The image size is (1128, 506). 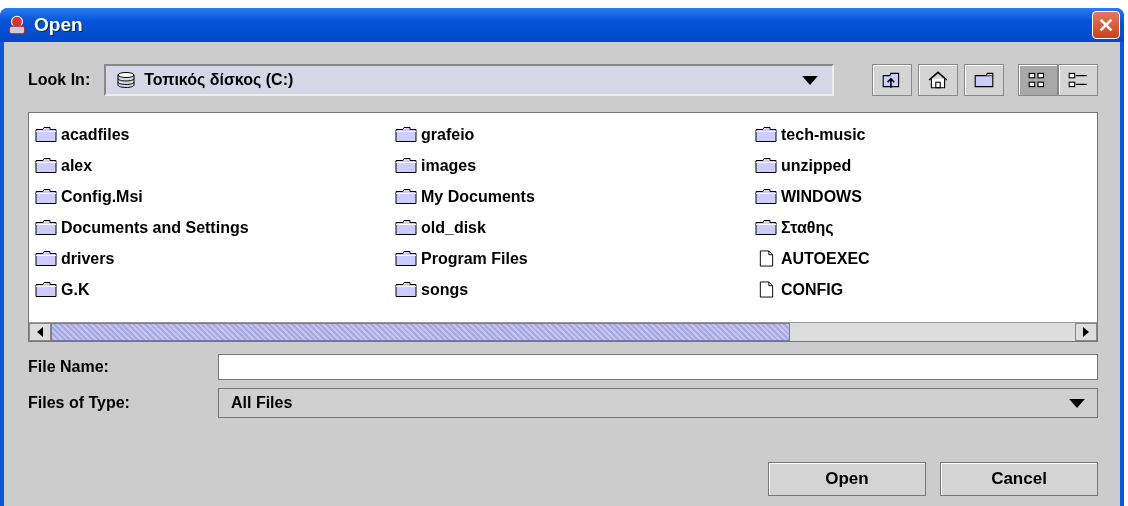 I want to click on dialog-button: Open, so click(x=847, y=479).